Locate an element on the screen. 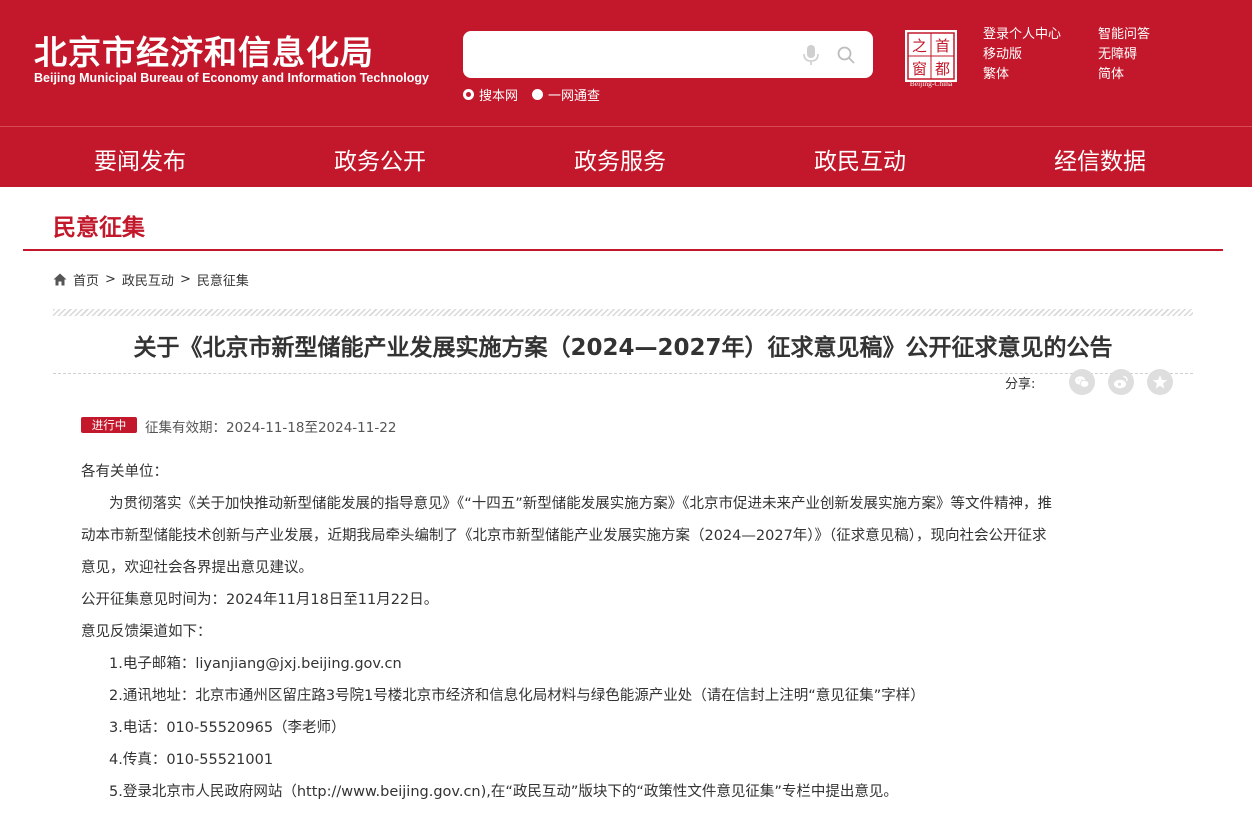 This screenshot has width=1252, height=834. nav-government-affairs: 政务公开 is located at coordinates (380, 159).